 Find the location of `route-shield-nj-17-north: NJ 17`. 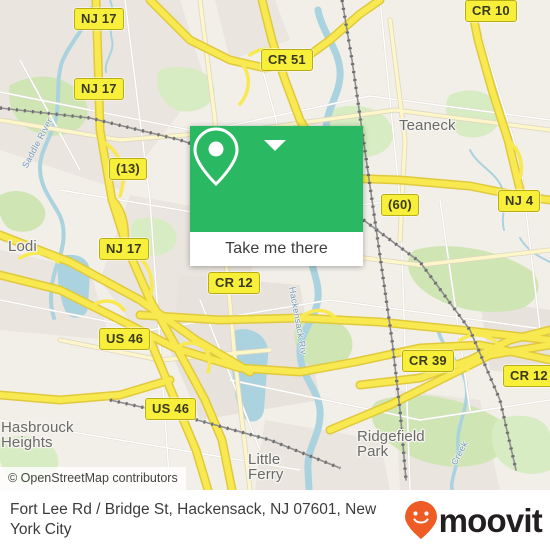

route-shield-nj-17-north: NJ 17 is located at coordinates (99, 19).